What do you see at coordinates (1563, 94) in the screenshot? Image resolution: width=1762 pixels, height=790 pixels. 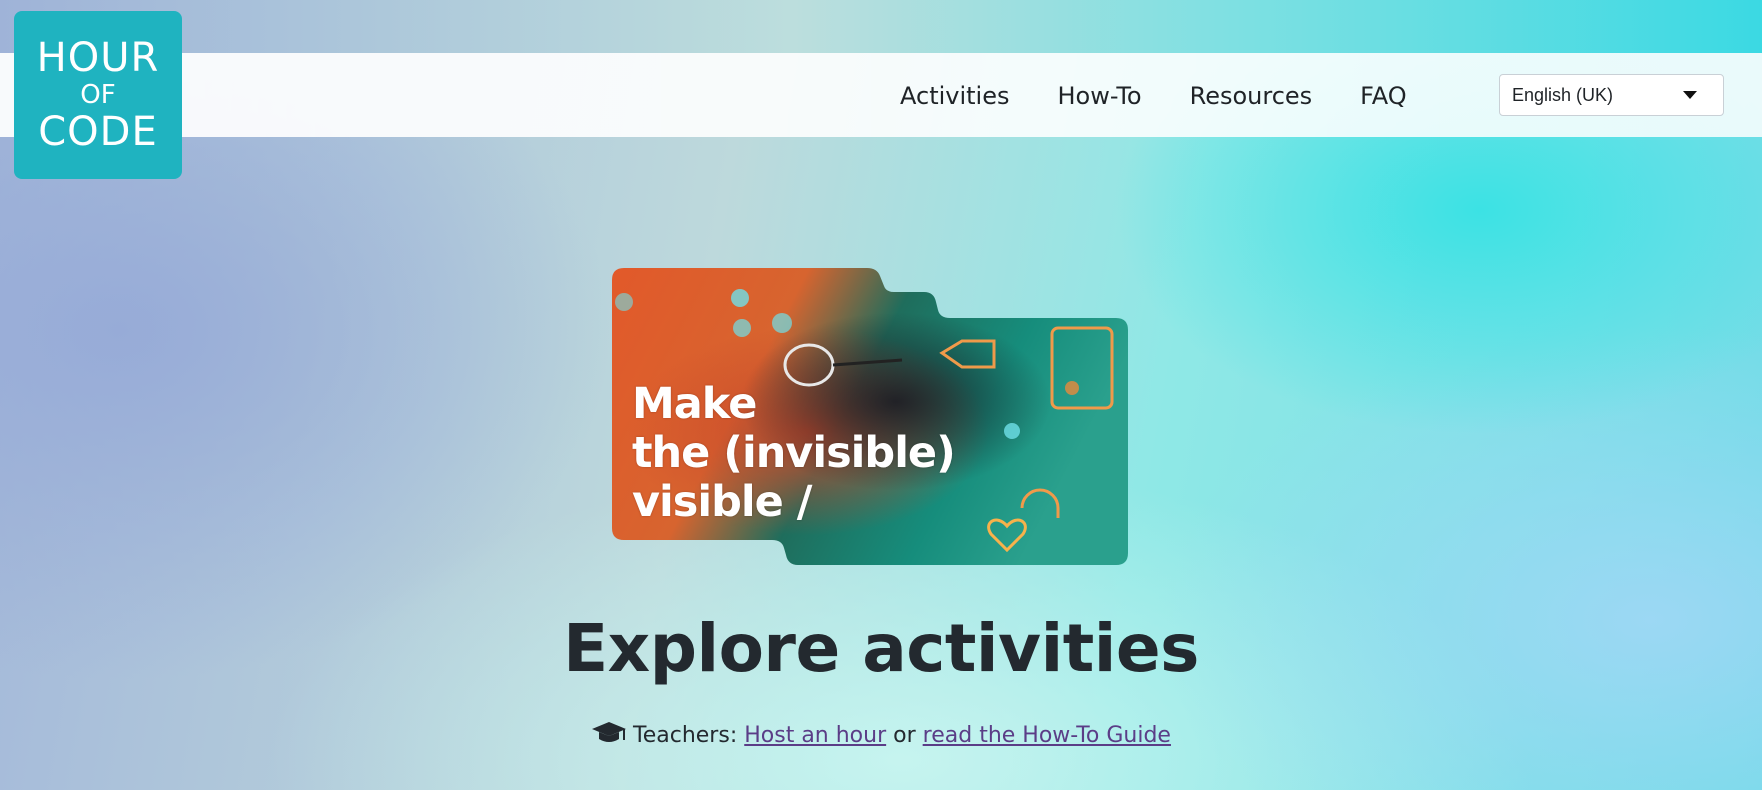 I see `language-select-value: English (UK)` at bounding box center [1563, 94].